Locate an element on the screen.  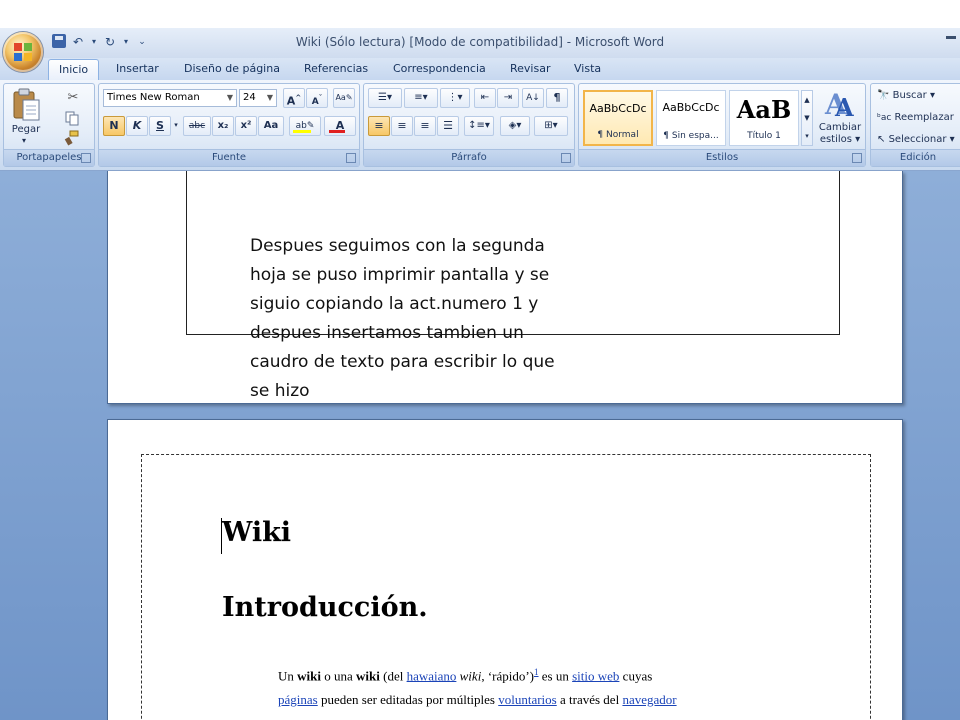
superscript-button: x² is located at coordinates (246, 126).